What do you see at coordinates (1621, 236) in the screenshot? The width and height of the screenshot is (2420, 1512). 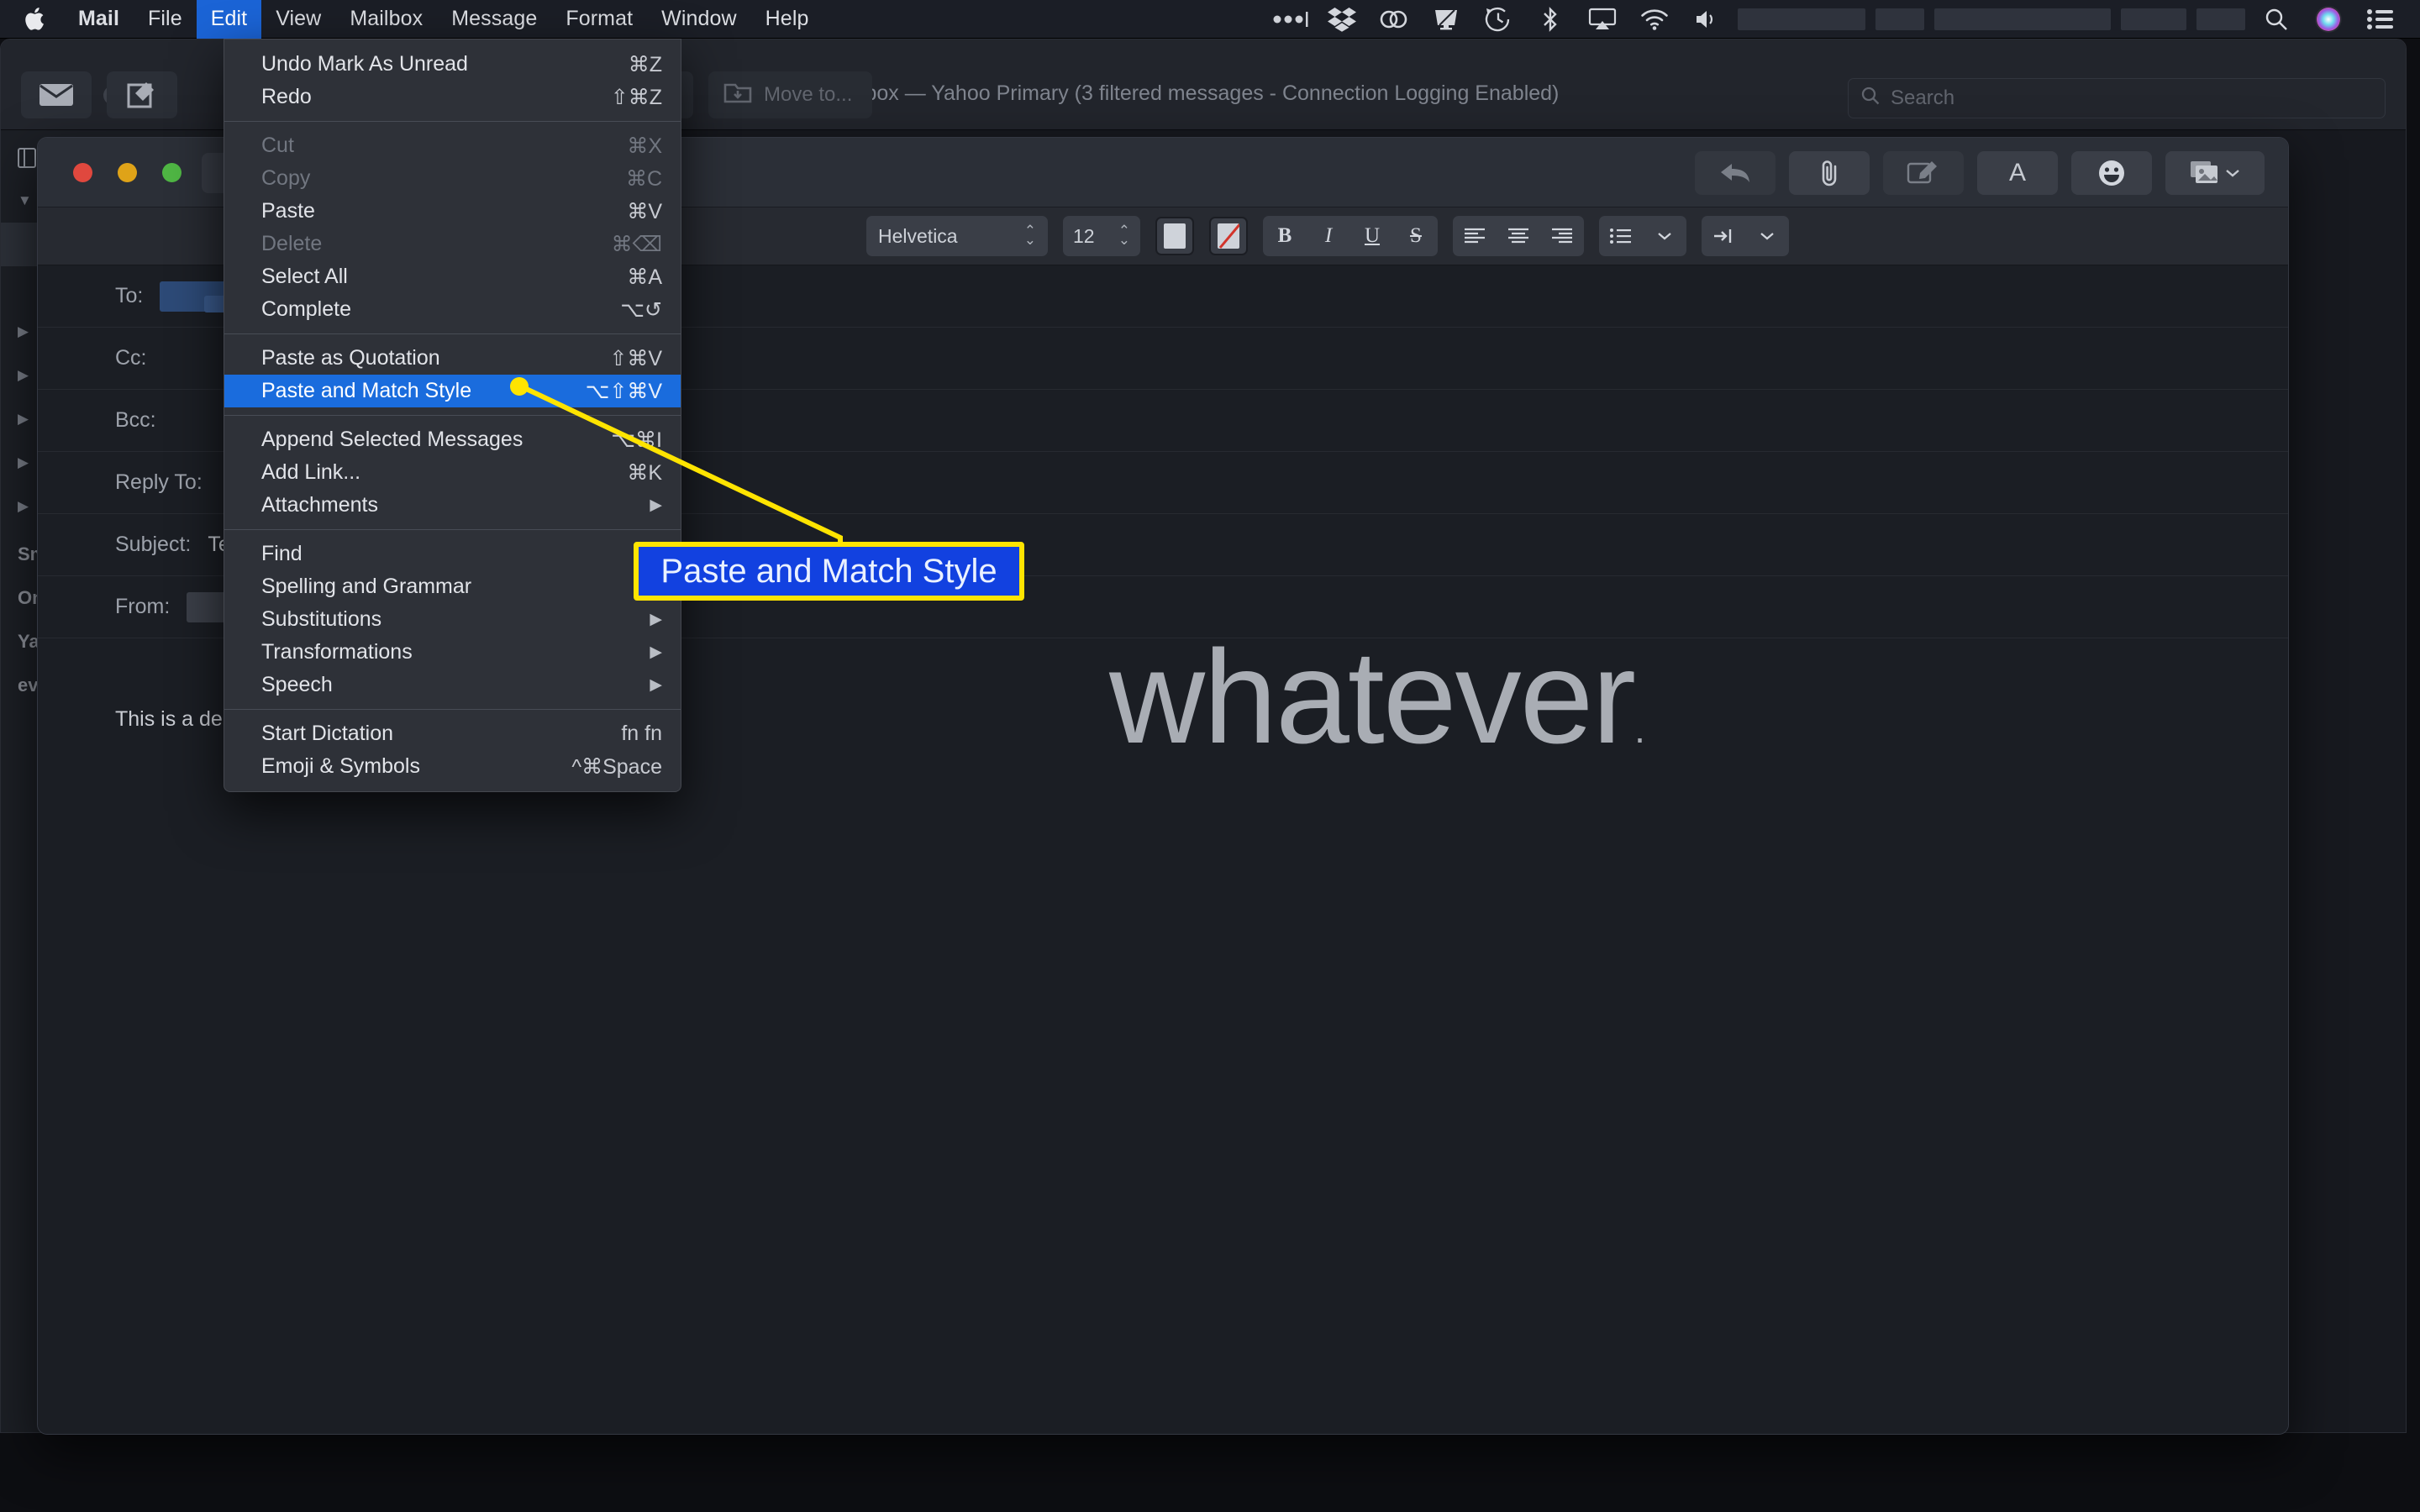 I see `bulleted-list-icon` at bounding box center [1621, 236].